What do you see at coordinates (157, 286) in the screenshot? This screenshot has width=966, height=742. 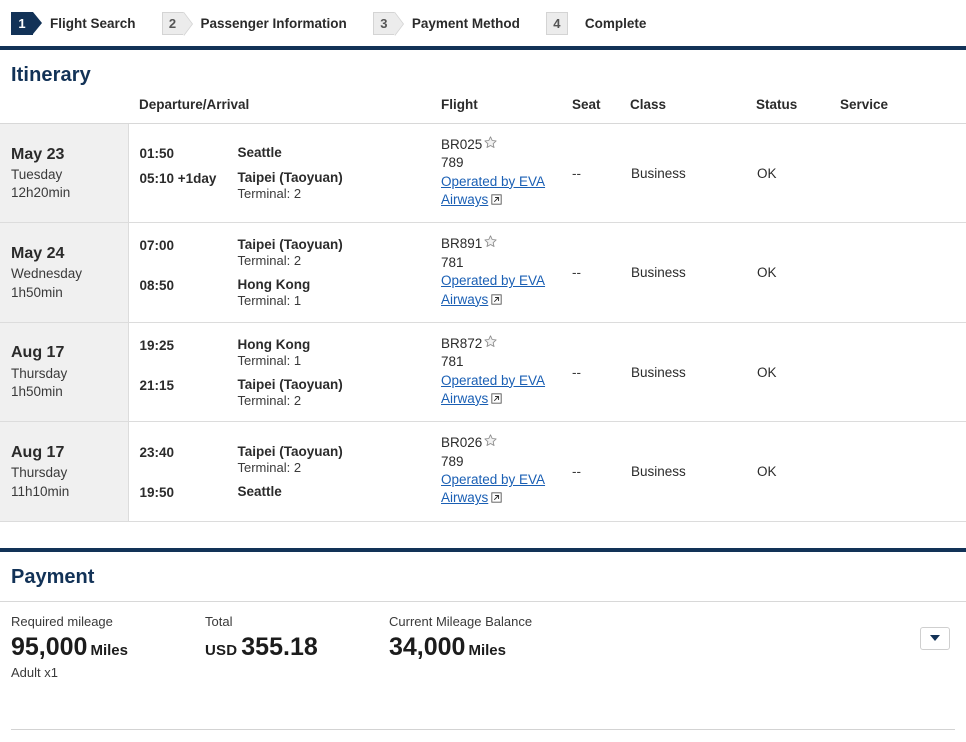 I see `arrival-time: 08:50` at bounding box center [157, 286].